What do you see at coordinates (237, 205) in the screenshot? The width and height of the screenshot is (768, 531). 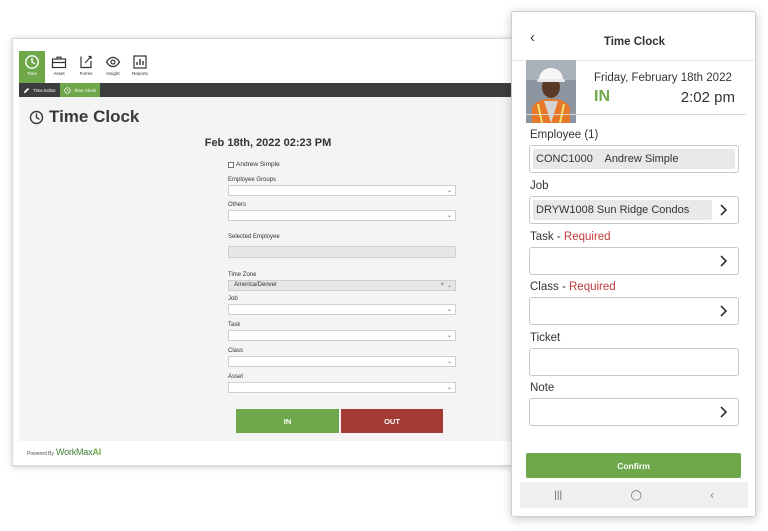 I see `others-label: Others` at bounding box center [237, 205].